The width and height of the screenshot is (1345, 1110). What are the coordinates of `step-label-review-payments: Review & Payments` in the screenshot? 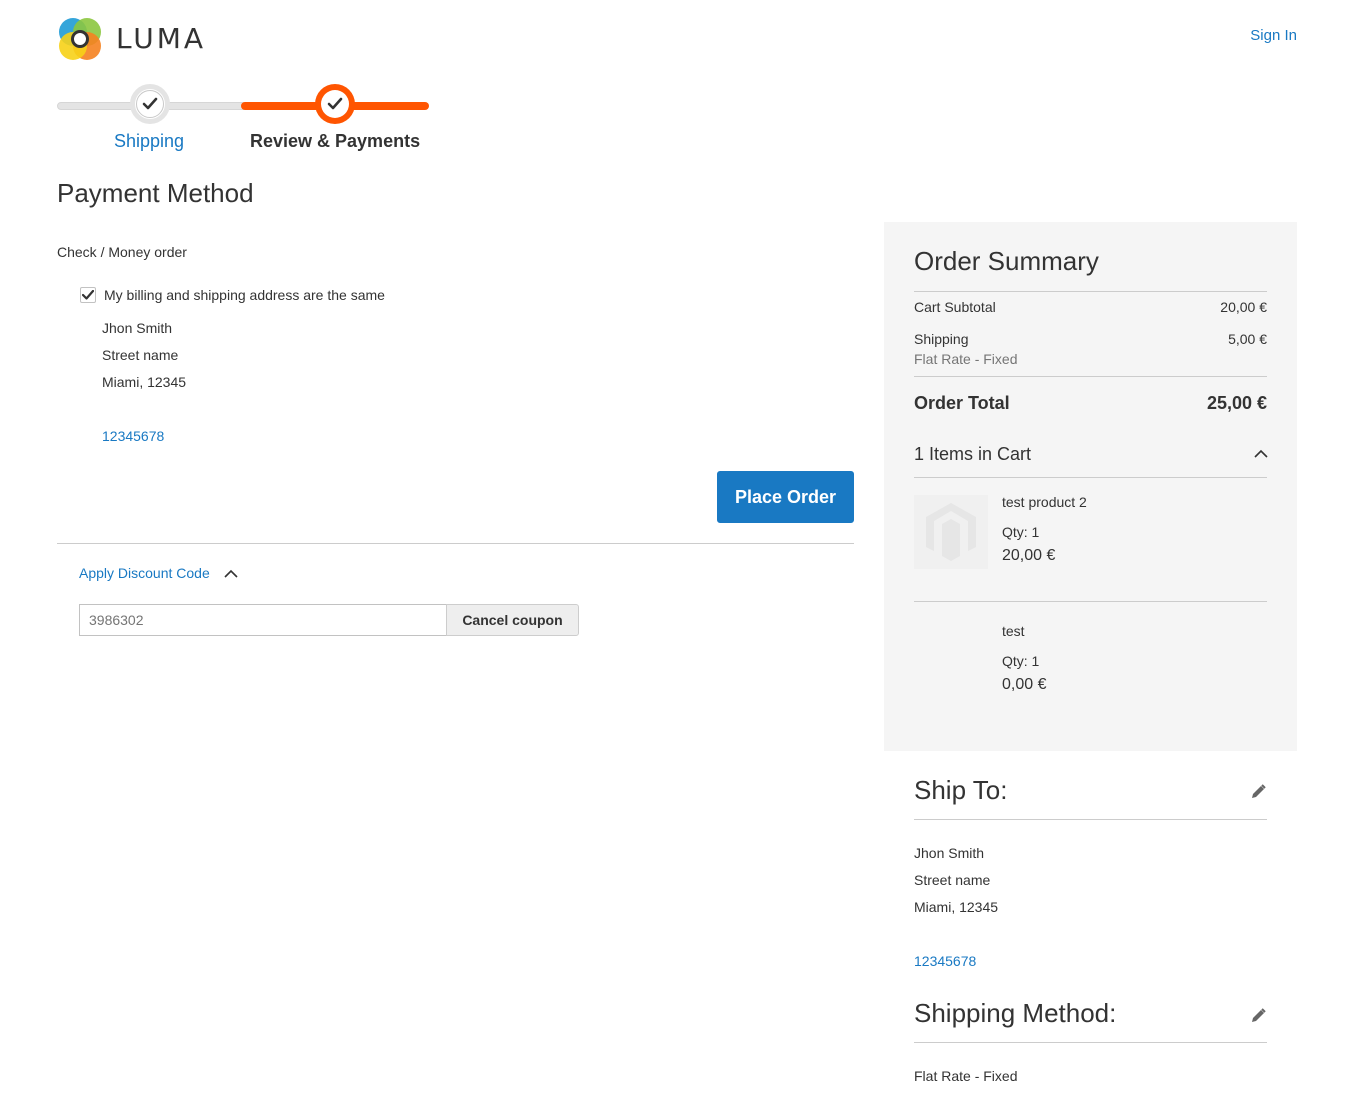 It's located at (335, 141).